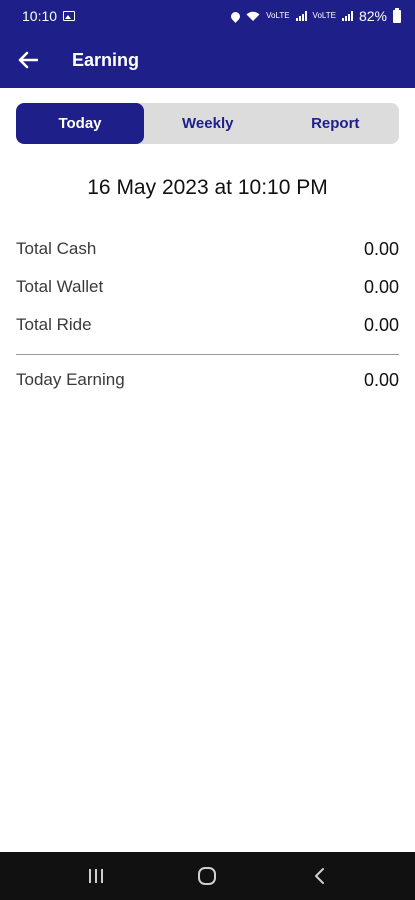  What do you see at coordinates (69, 16) in the screenshot?
I see `image-notification-icon` at bounding box center [69, 16].